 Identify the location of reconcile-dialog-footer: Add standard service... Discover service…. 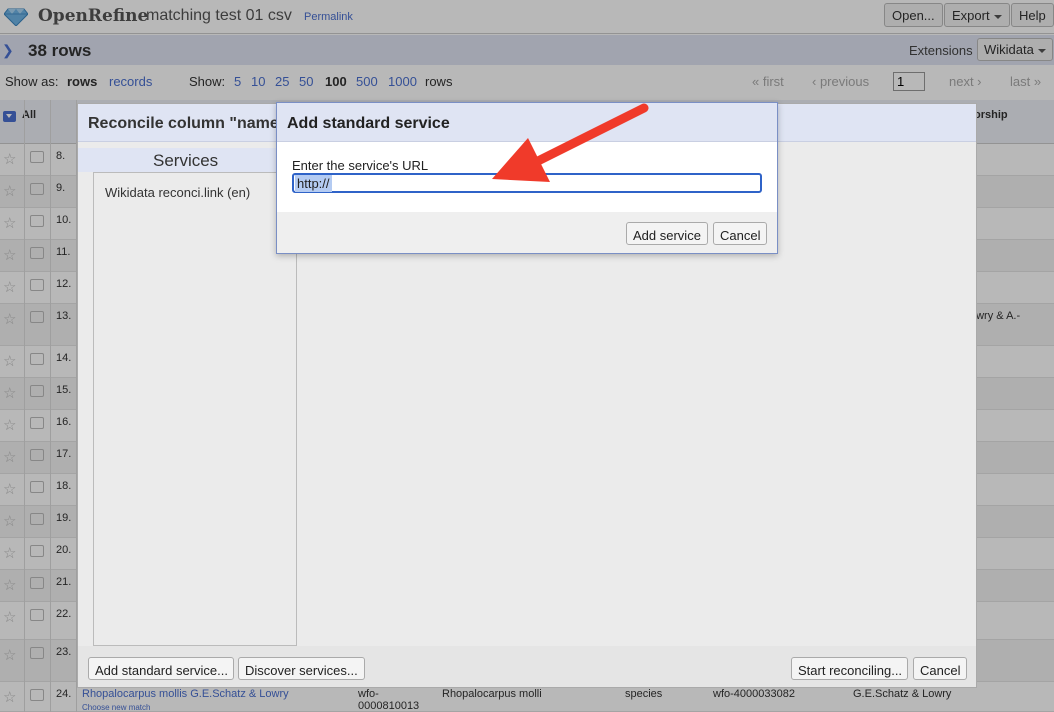
(527, 666).